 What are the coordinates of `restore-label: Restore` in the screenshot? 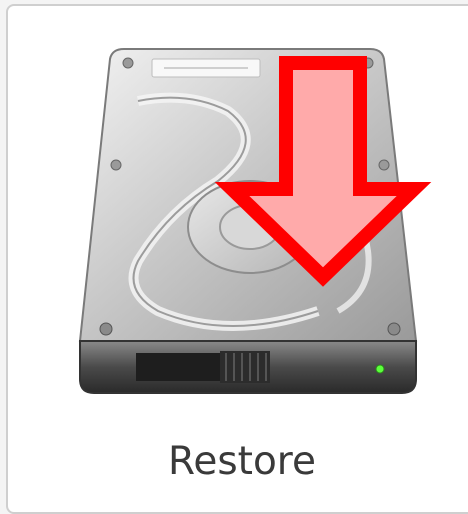 It's located at (242, 461).